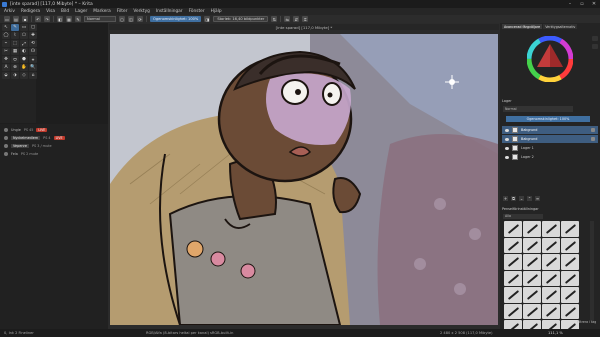 Image resolution: width=600 pixels, height=337 pixels. I want to click on wheel-settings-icon, so click(595, 38).